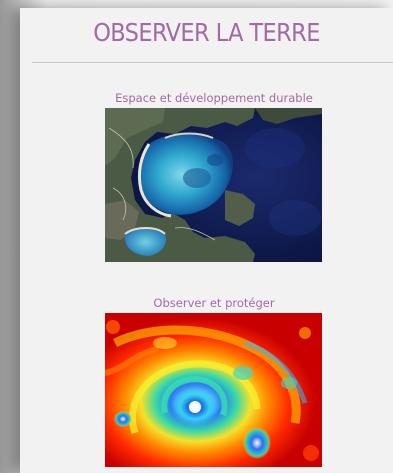 This screenshot has width=393, height=473. What do you see at coordinates (214, 303) in the screenshot?
I see `card-label: Observer et protéger` at bounding box center [214, 303].